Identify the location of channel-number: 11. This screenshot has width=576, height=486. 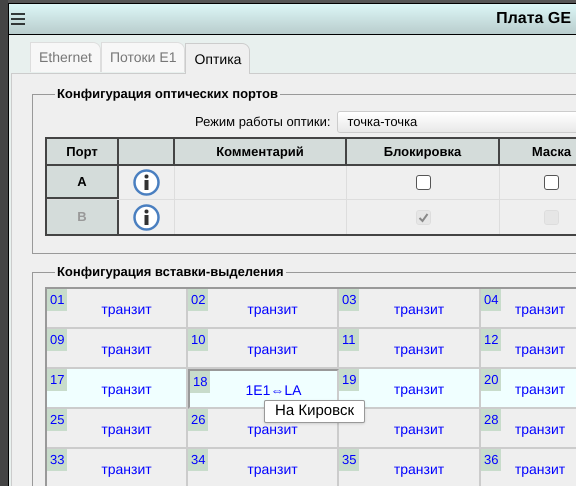
(348, 340).